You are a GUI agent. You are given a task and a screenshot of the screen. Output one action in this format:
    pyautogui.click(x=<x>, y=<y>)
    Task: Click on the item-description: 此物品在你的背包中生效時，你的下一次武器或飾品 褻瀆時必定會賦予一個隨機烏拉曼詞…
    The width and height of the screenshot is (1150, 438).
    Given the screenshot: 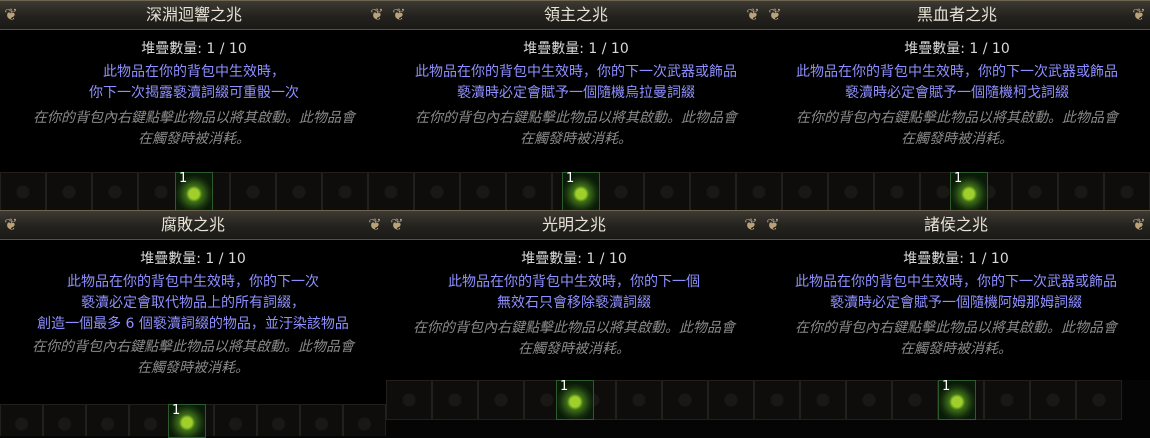 What is the action you would take?
    pyautogui.click(x=576, y=82)
    